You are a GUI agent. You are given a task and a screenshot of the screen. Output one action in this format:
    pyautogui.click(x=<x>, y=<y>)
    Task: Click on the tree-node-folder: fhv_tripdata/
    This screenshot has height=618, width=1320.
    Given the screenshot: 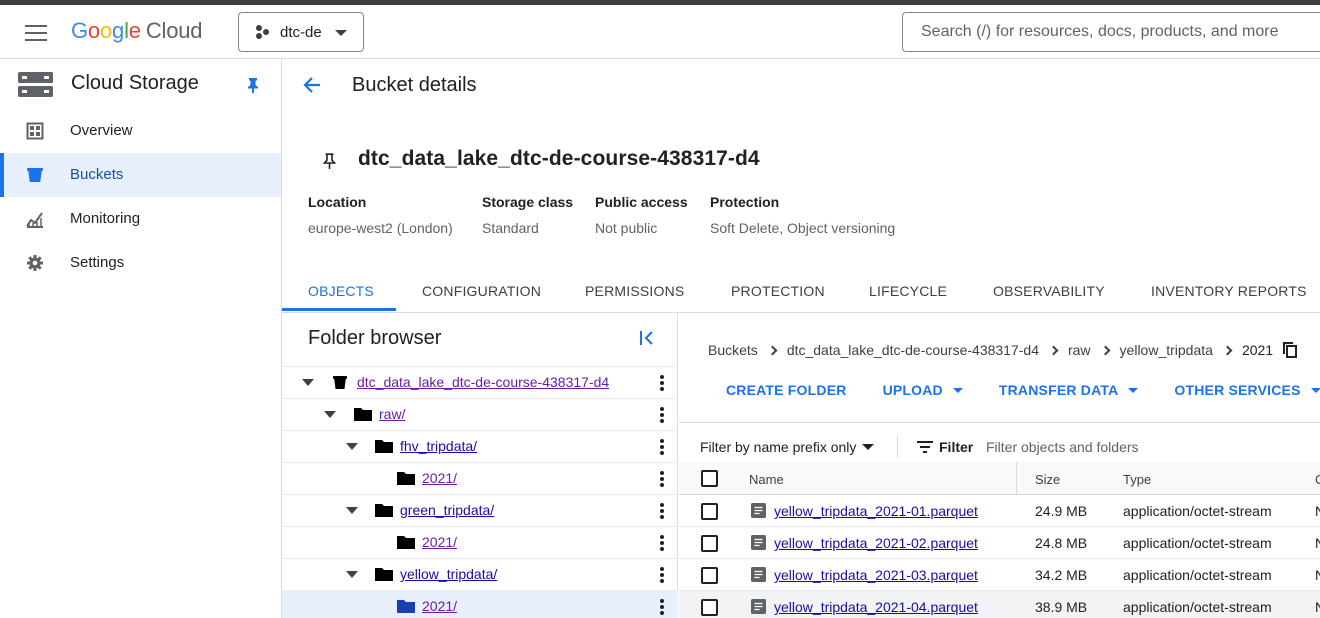 What is the action you would take?
    pyautogui.click(x=480, y=446)
    